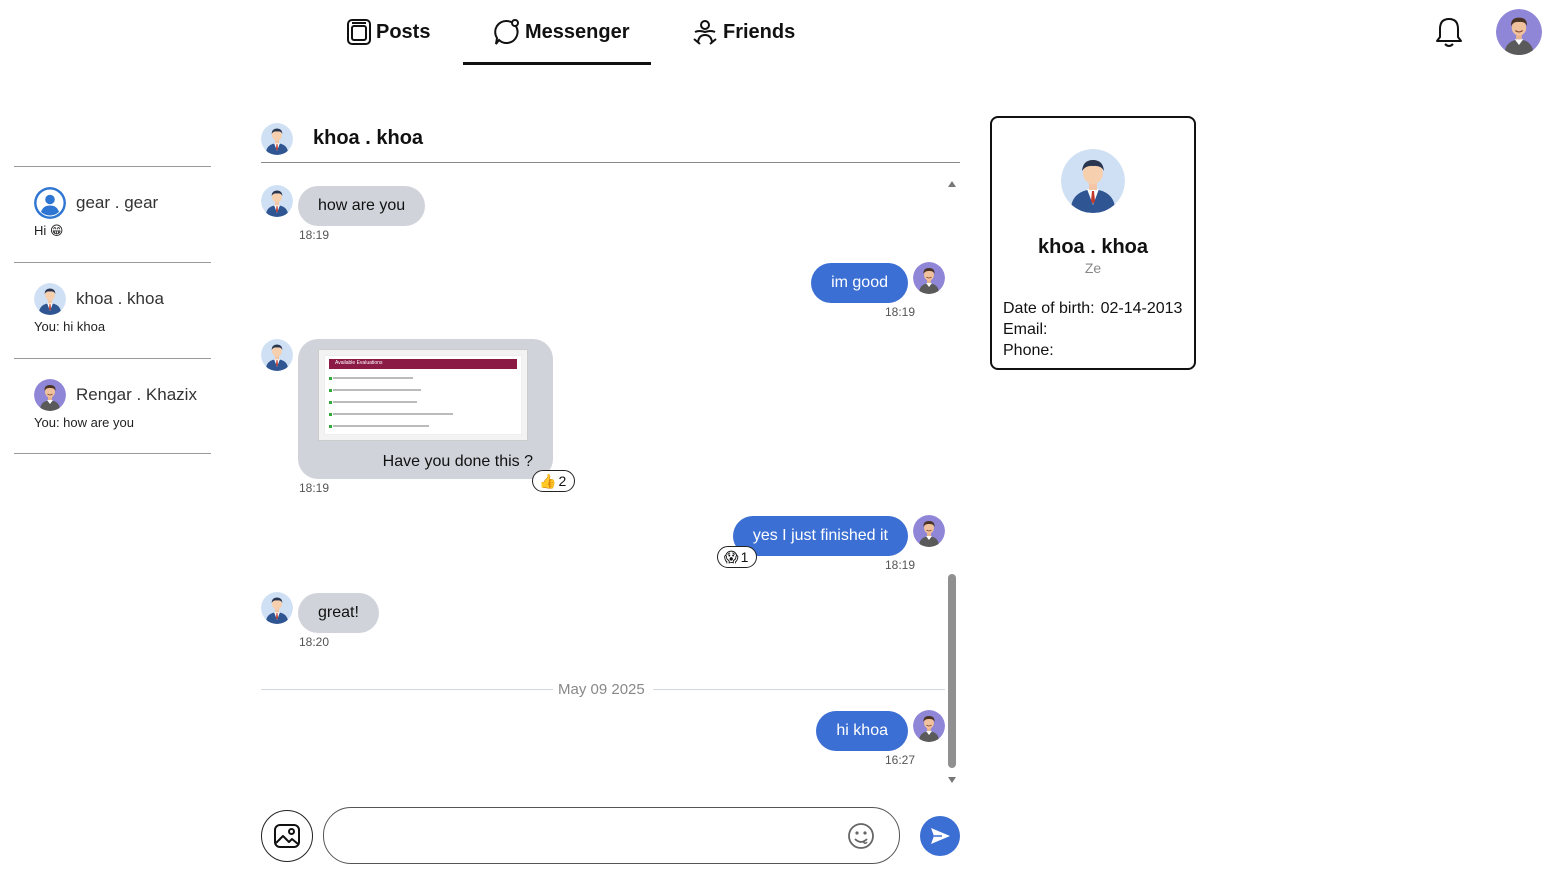 The image size is (1554, 883). What do you see at coordinates (359, 363) in the screenshot?
I see `image-header-text: Available Evaluations` at bounding box center [359, 363].